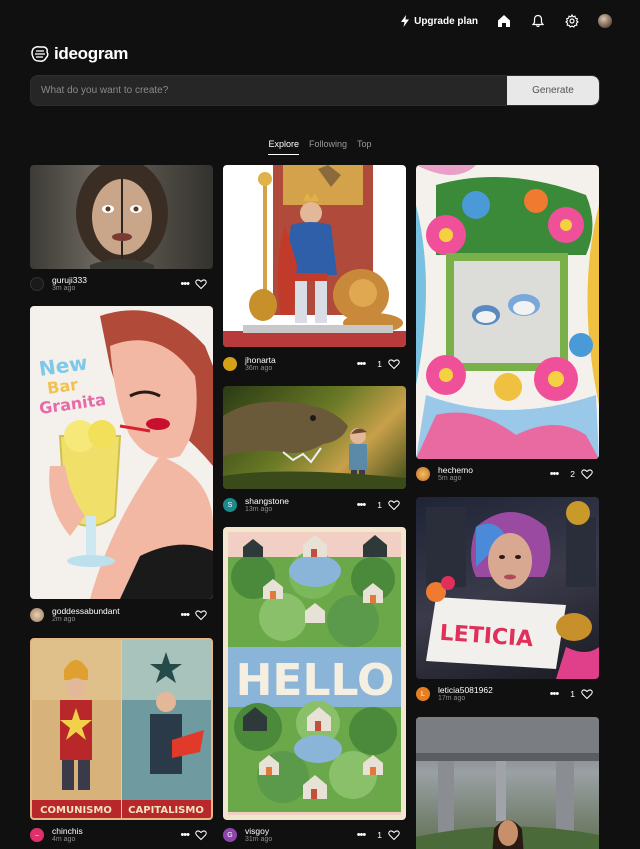  What do you see at coordinates (258, 831) in the screenshot?
I see `username: visgoy` at bounding box center [258, 831].